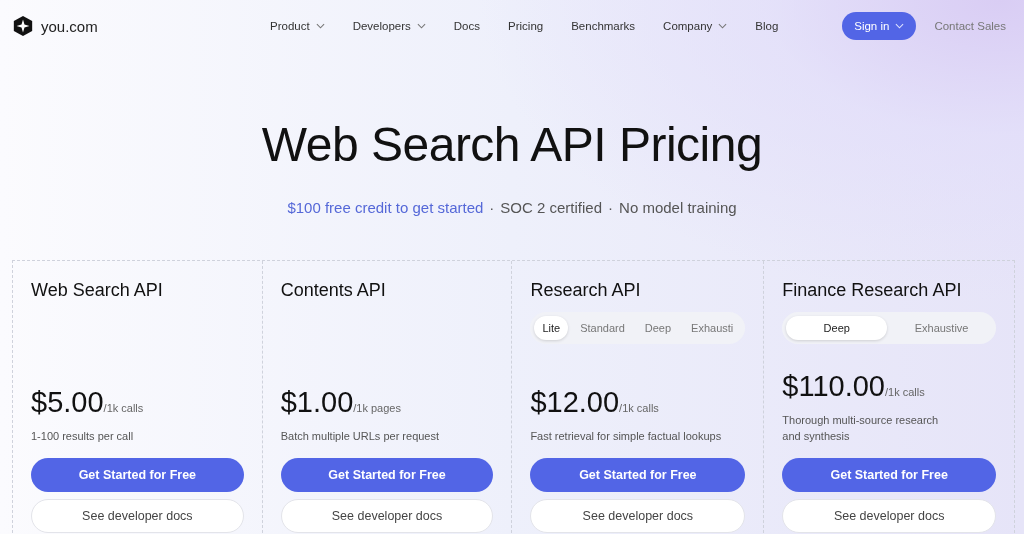 The height and width of the screenshot is (534, 1024). I want to click on nav-link: Docs, so click(466, 26).